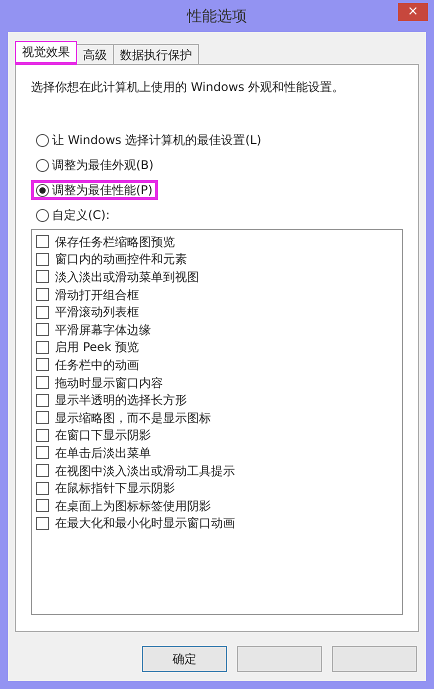 The height and width of the screenshot is (689, 434). What do you see at coordinates (127, 276) in the screenshot?
I see `effect-label: 淡入淡出或滑动菜单到视图` at bounding box center [127, 276].